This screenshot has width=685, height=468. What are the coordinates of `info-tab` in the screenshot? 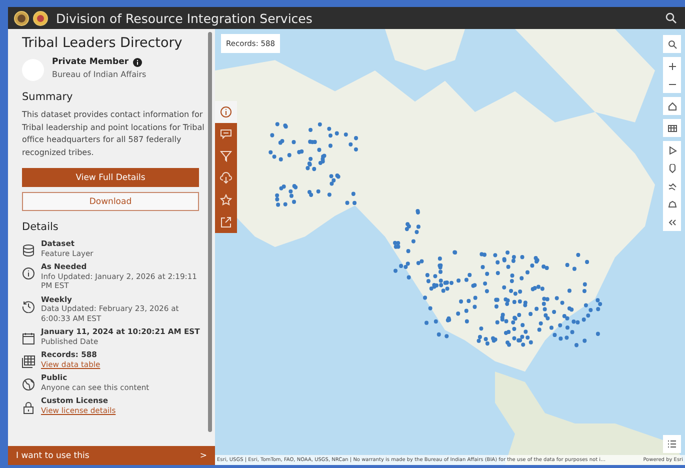 It's located at (226, 112).